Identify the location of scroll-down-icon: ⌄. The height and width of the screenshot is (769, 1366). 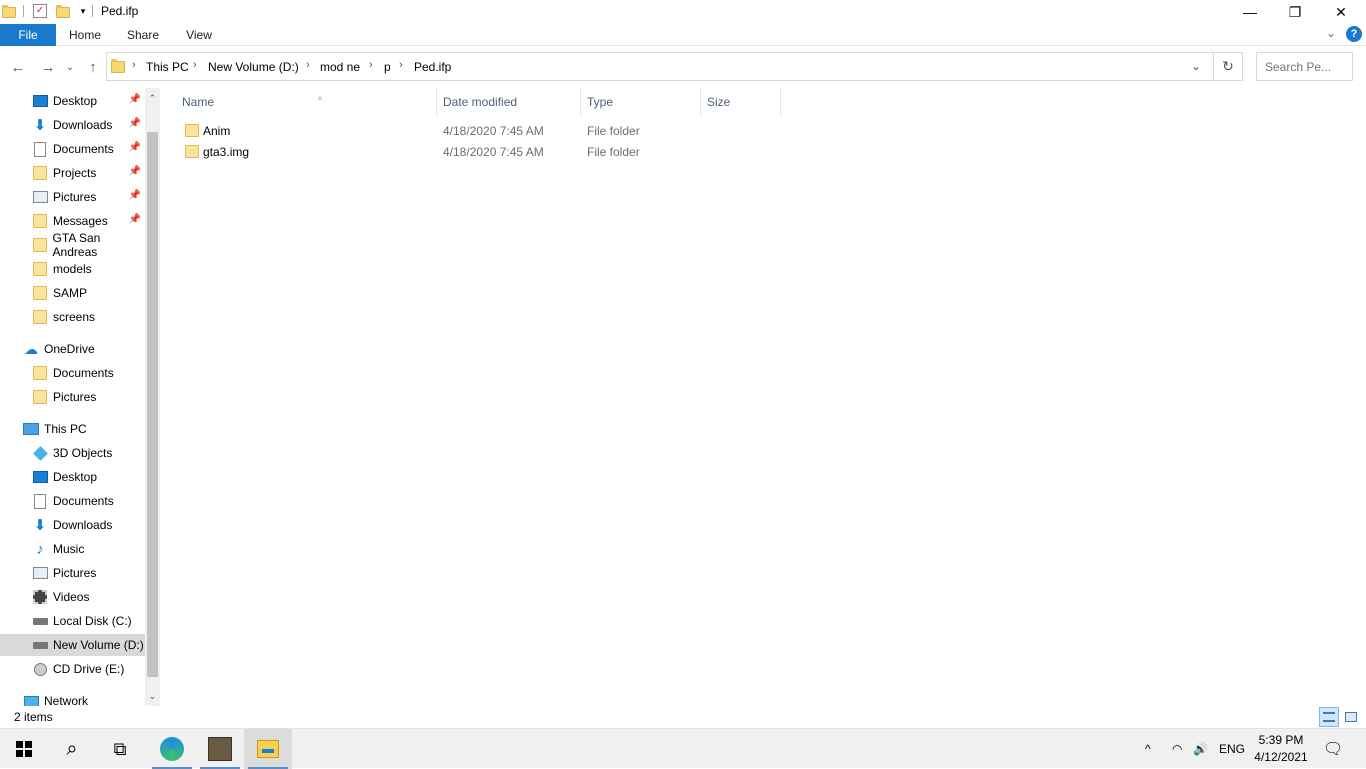
(152, 696).